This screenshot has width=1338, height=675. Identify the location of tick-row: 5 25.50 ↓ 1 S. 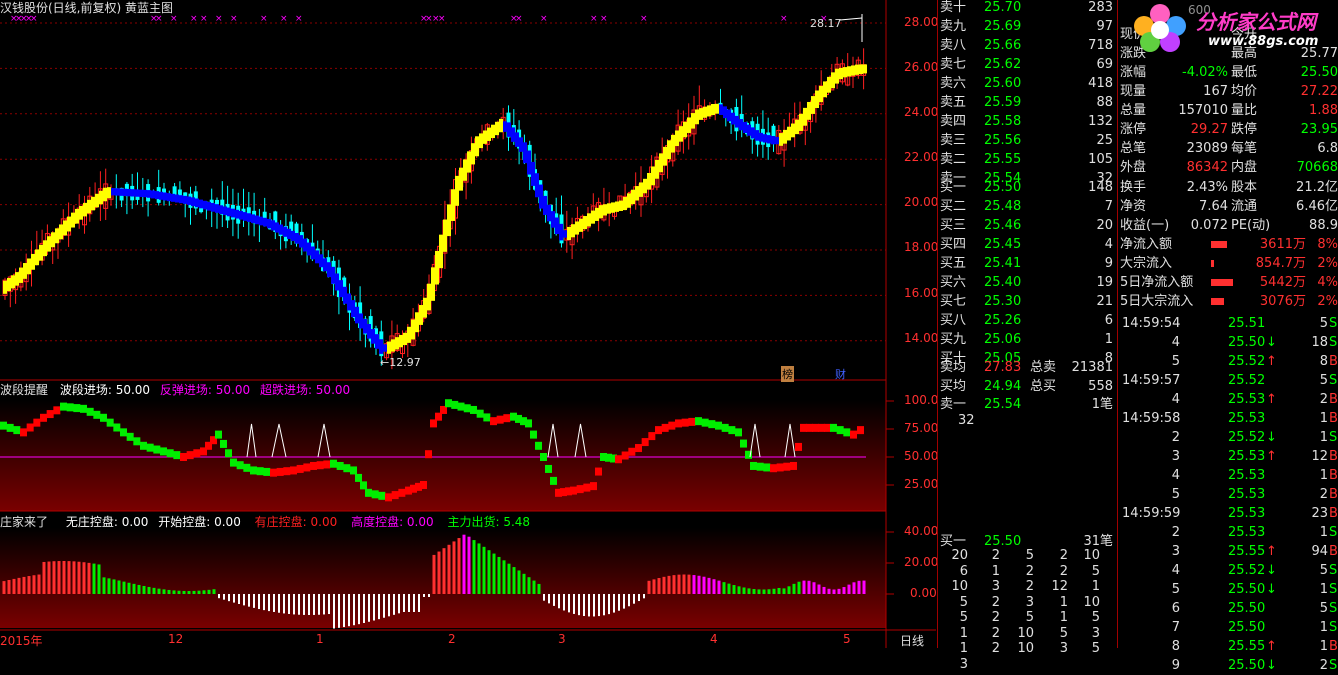
(1228, 589).